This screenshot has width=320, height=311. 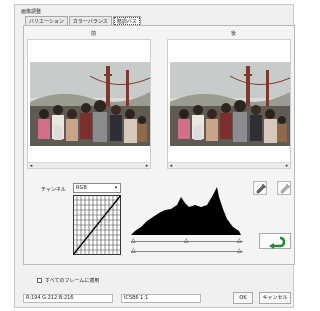 What do you see at coordinates (94, 34) in the screenshot?
I see `before-label: 前` at bounding box center [94, 34].